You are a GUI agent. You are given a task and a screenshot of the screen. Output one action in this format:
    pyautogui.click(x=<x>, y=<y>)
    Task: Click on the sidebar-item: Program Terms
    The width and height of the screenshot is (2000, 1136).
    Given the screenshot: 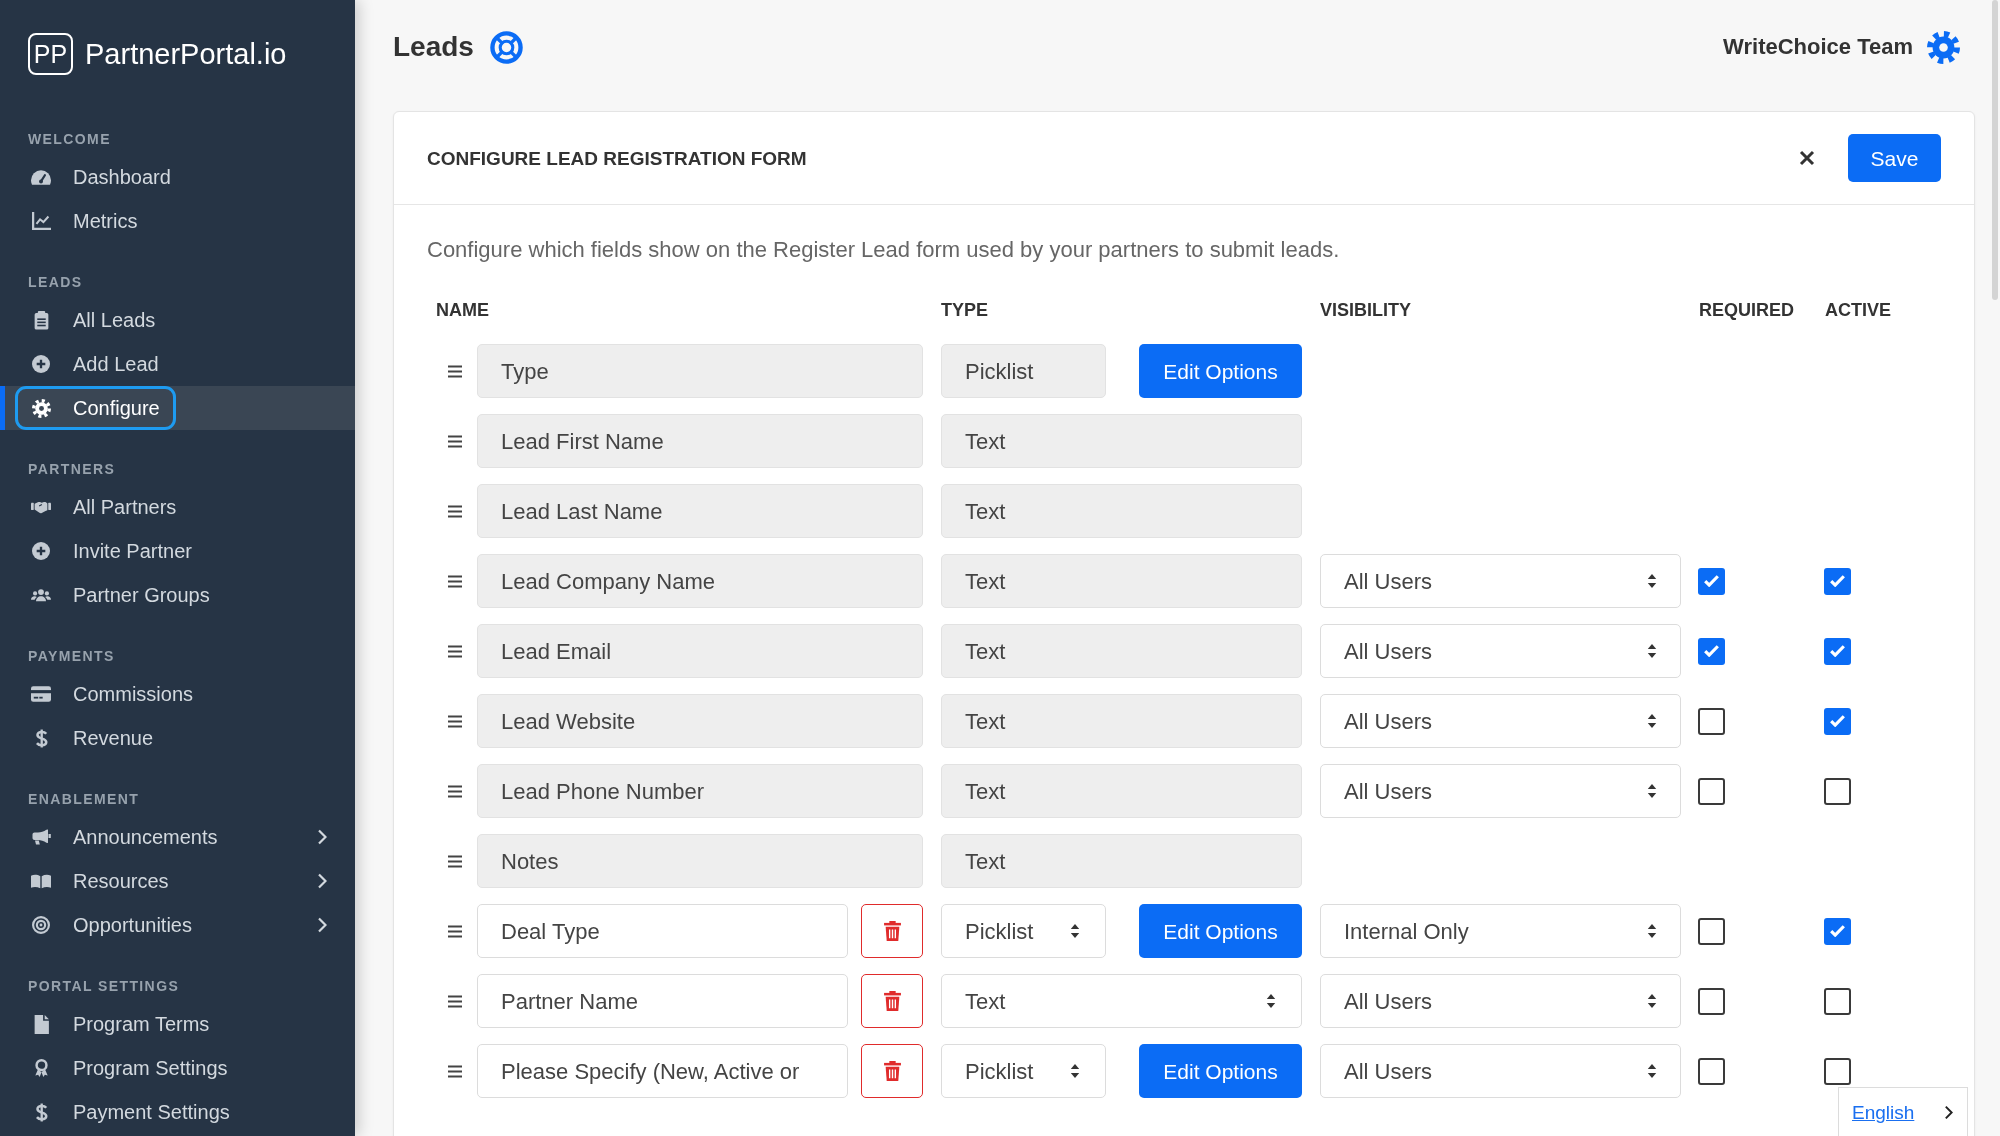 What is the action you would take?
    pyautogui.click(x=120, y=1024)
    